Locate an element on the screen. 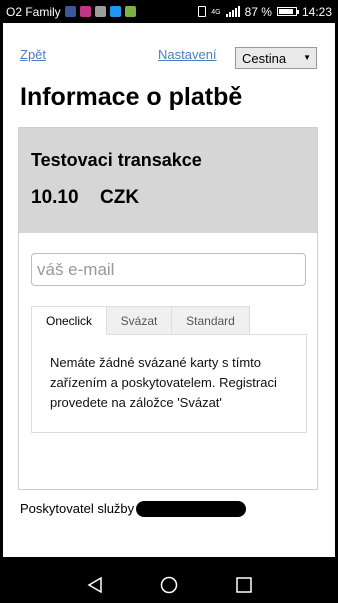 Image resolution: width=338 pixels, height=603 pixels. language-select: Cestina ▼ is located at coordinates (276, 58).